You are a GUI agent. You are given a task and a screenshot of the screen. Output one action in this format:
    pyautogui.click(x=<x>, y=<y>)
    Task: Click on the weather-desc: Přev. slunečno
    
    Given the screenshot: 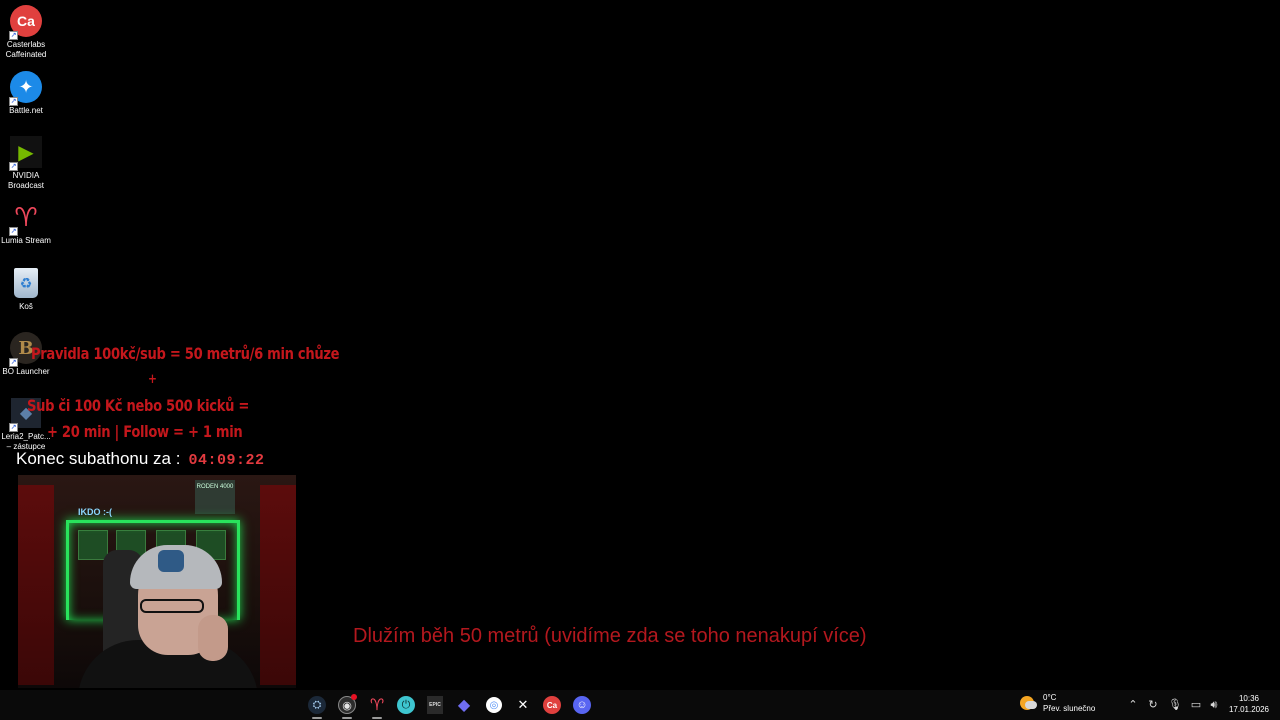 What is the action you would take?
    pyautogui.click(x=1069, y=708)
    